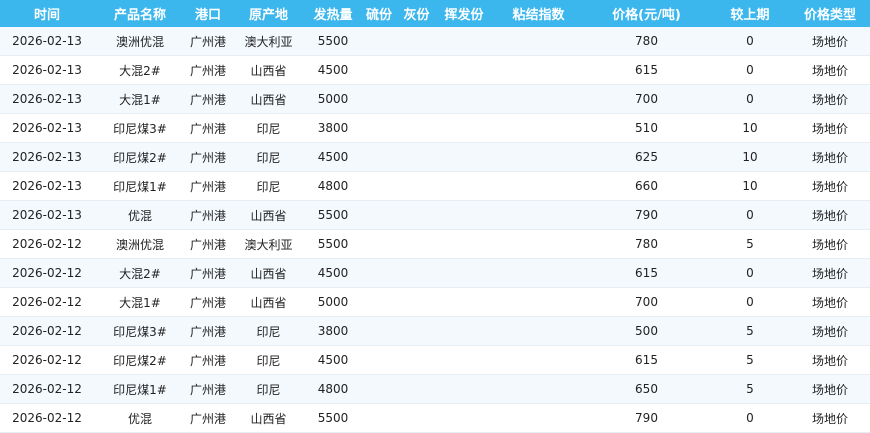 Image resolution: width=870 pixels, height=433 pixels. What do you see at coordinates (646, 331) in the screenshot?
I see `cell-price: 500` at bounding box center [646, 331].